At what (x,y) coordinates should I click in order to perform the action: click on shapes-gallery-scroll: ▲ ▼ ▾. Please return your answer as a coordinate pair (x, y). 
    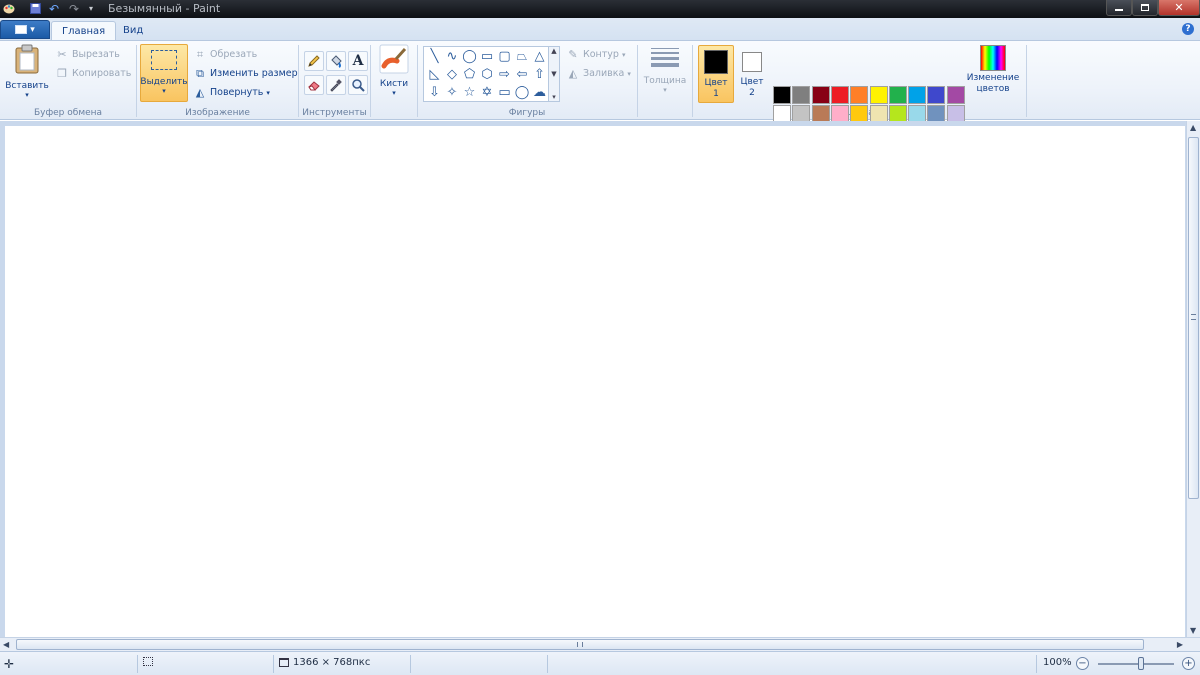
    Looking at the image, I should click on (553, 74).